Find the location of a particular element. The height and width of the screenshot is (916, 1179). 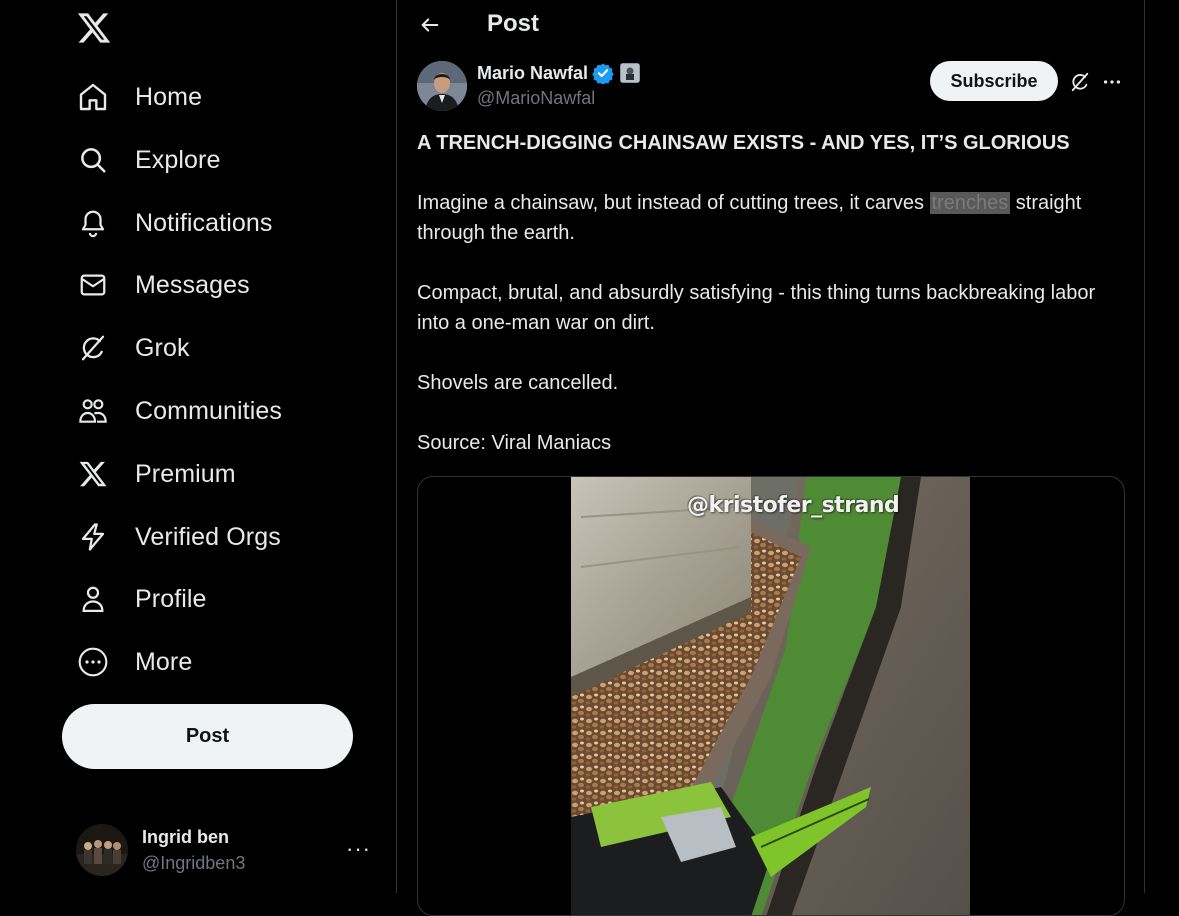

post-button: Post is located at coordinates (207, 736).